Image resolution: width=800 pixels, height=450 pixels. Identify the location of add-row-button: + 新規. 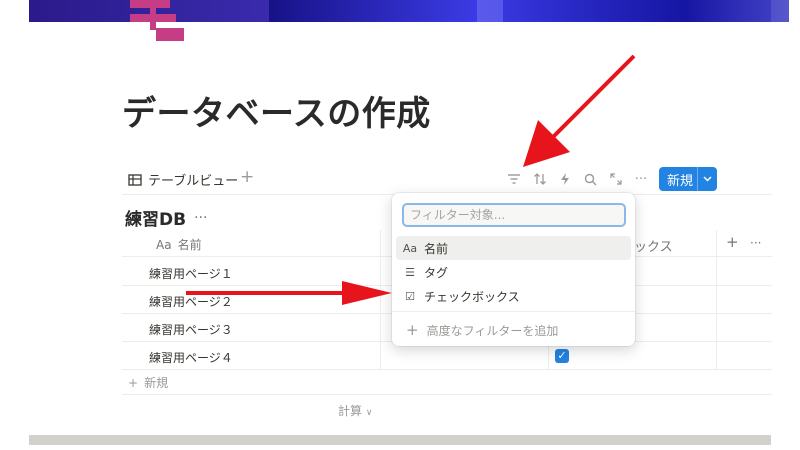
(148, 382).